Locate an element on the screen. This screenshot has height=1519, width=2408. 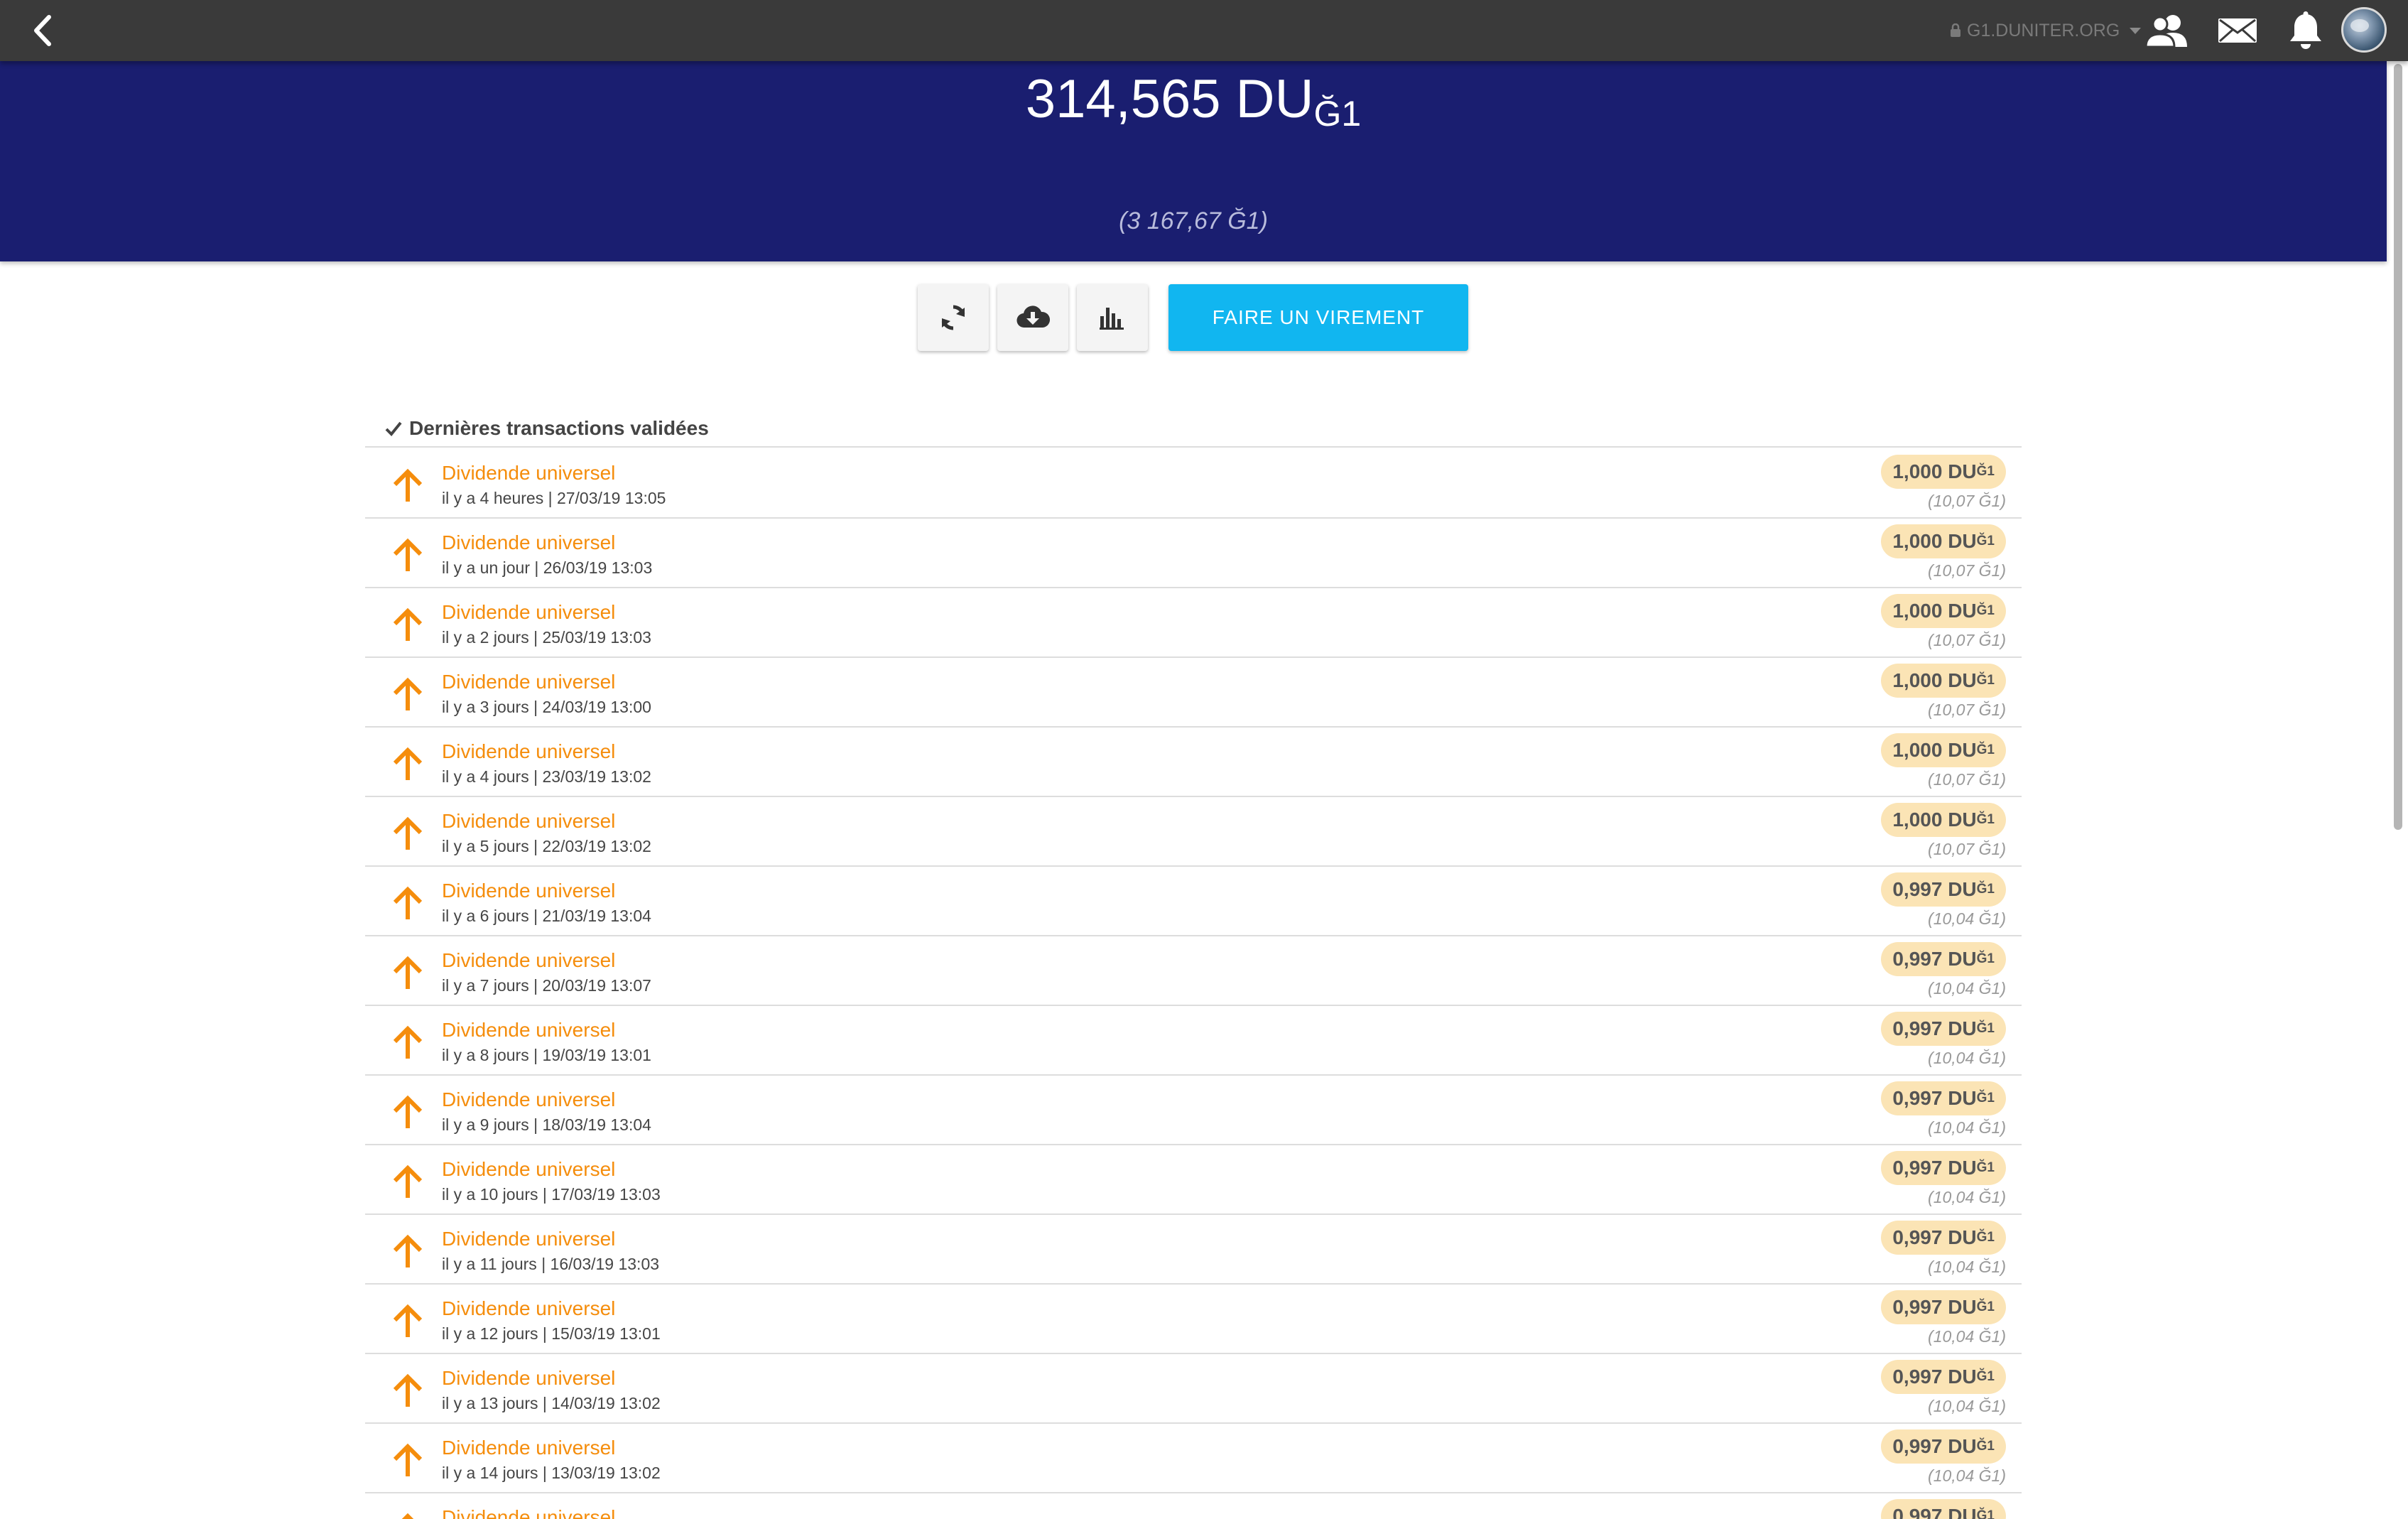
transaction-date: il y a 4 jours | 23/03/19 13:02 is located at coordinates (546, 776).